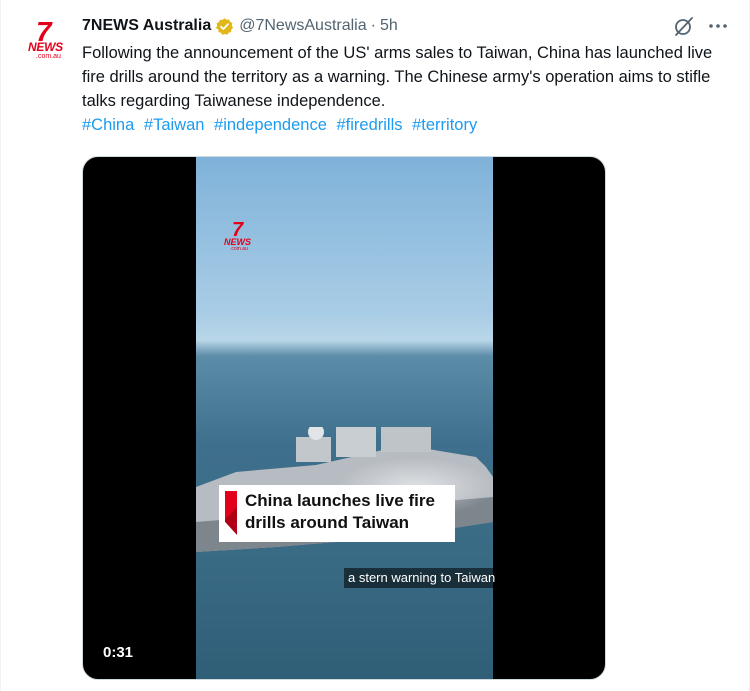 This screenshot has width=750, height=691. I want to click on video-subtitle: a stern warning to Taiwan, so click(422, 578).